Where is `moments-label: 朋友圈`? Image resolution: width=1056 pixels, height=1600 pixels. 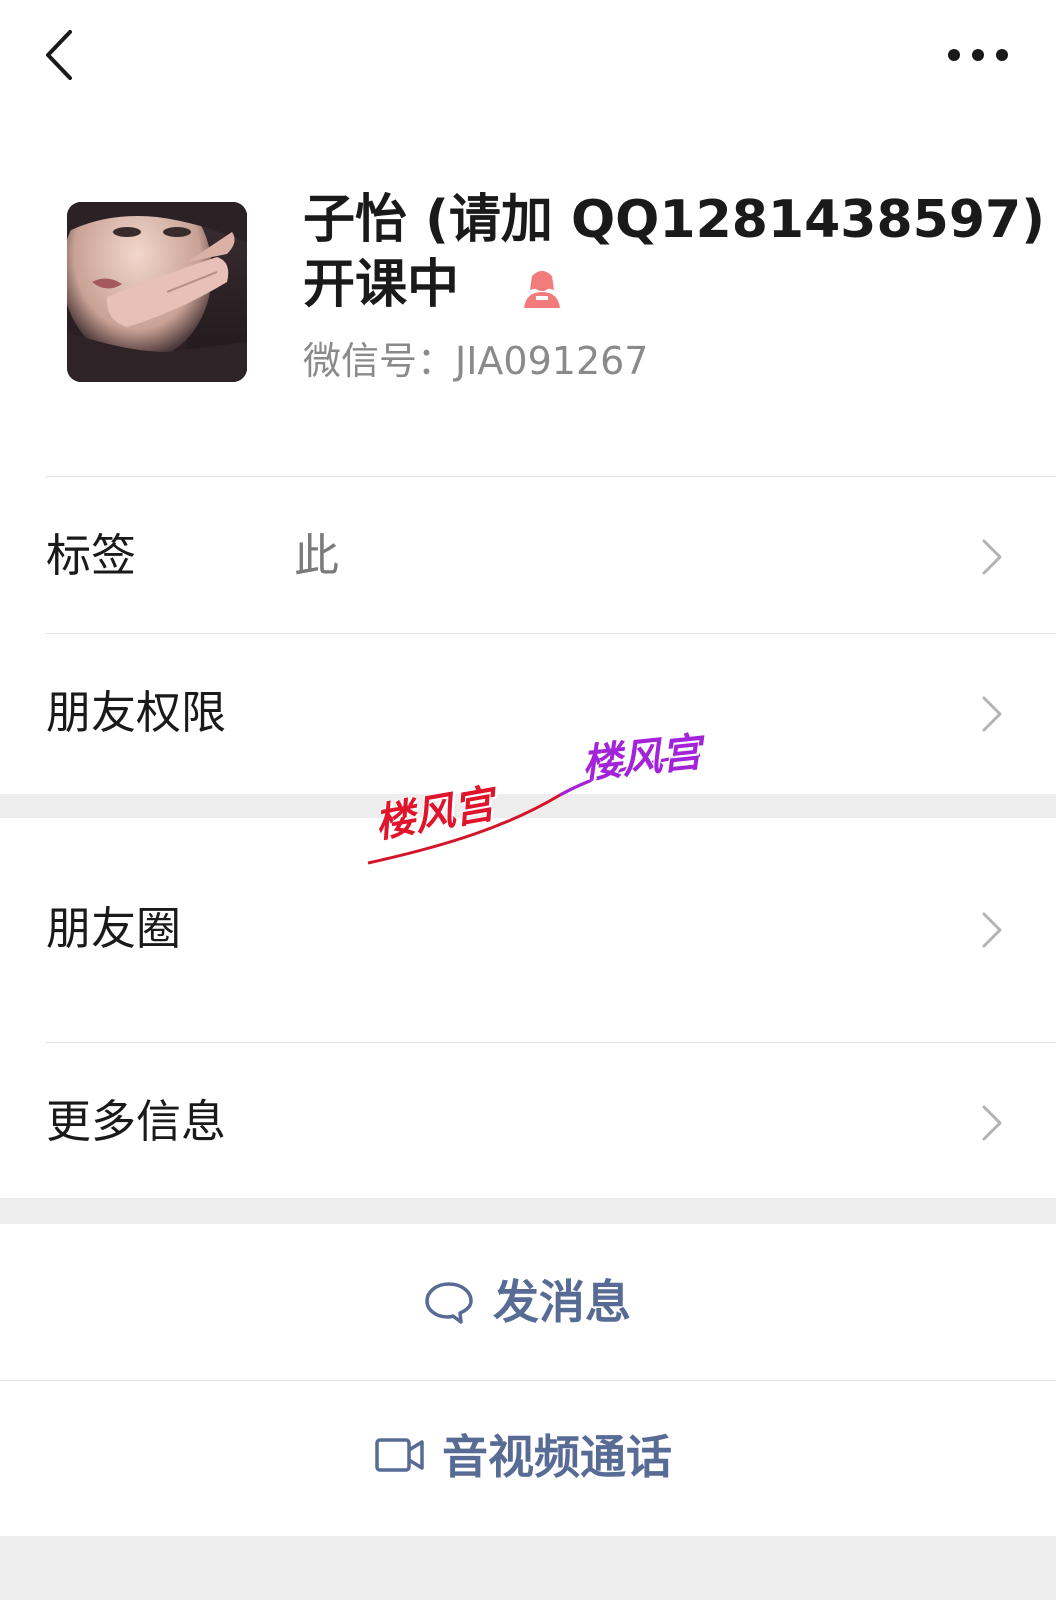
moments-label: 朋友圈 is located at coordinates (114, 928).